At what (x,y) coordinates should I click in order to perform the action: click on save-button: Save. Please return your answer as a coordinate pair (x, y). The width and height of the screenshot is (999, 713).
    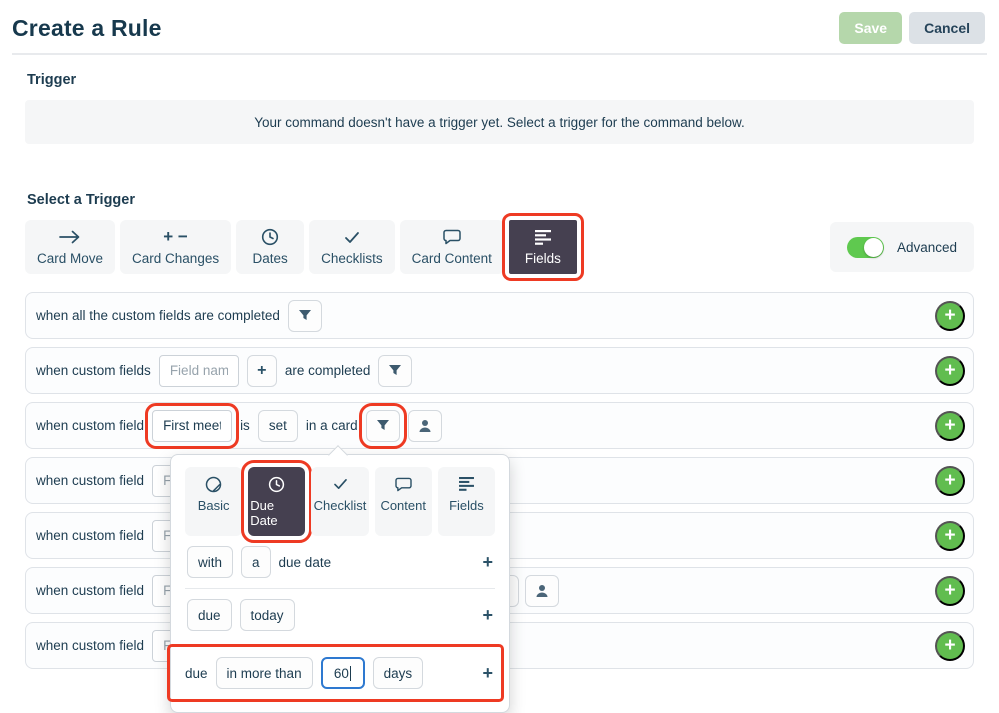
    Looking at the image, I should click on (871, 28).